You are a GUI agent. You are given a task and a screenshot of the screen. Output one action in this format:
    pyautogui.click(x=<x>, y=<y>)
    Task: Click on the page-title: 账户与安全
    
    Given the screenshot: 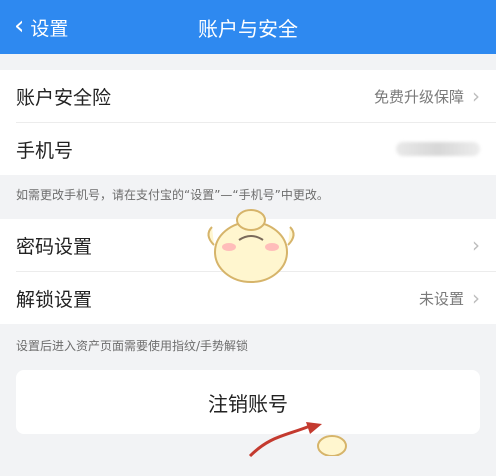 What is the action you would take?
    pyautogui.click(x=248, y=28)
    